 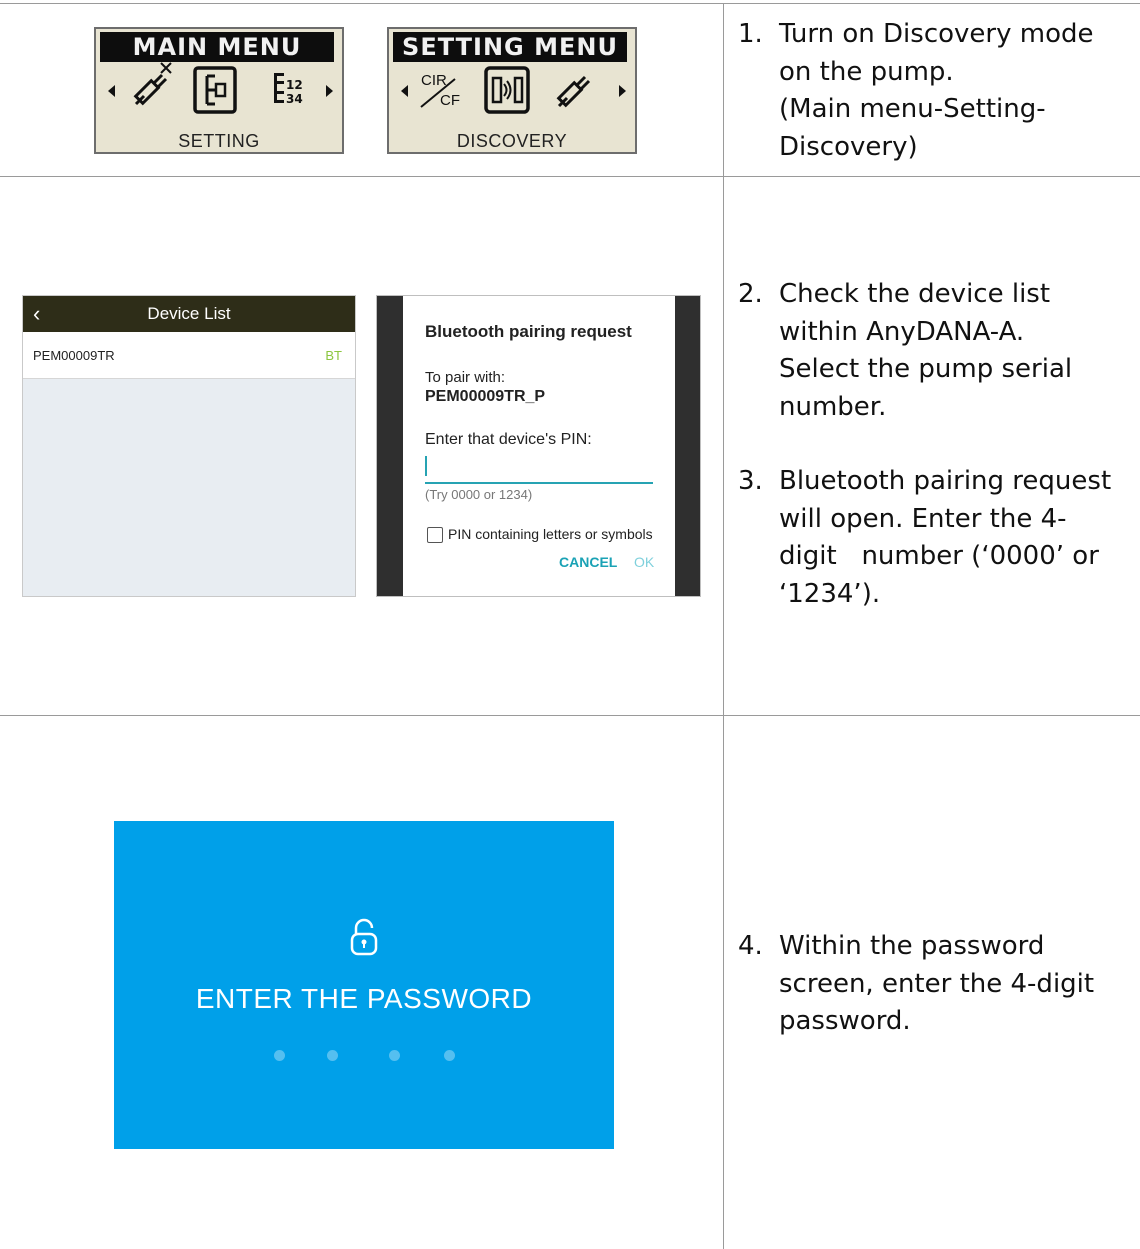 What do you see at coordinates (440, 90) in the screenshot?
I see `cir-cf-icon: CIR CF` at bounding box center [440, 90].